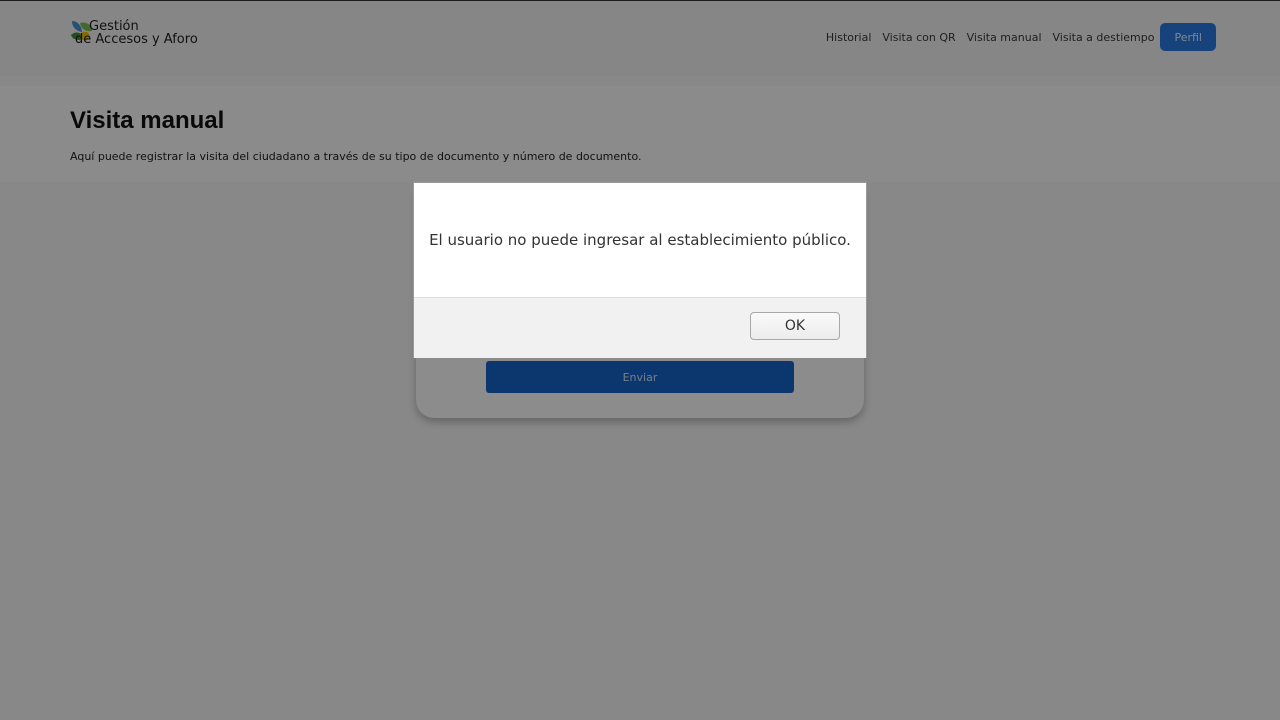 The width and height of the screenshot is (1280, 720). What do you see at coordinates (640, 327) in the screenshot?
I see `dialog-footer: OK` at bounding box center [640, 327].